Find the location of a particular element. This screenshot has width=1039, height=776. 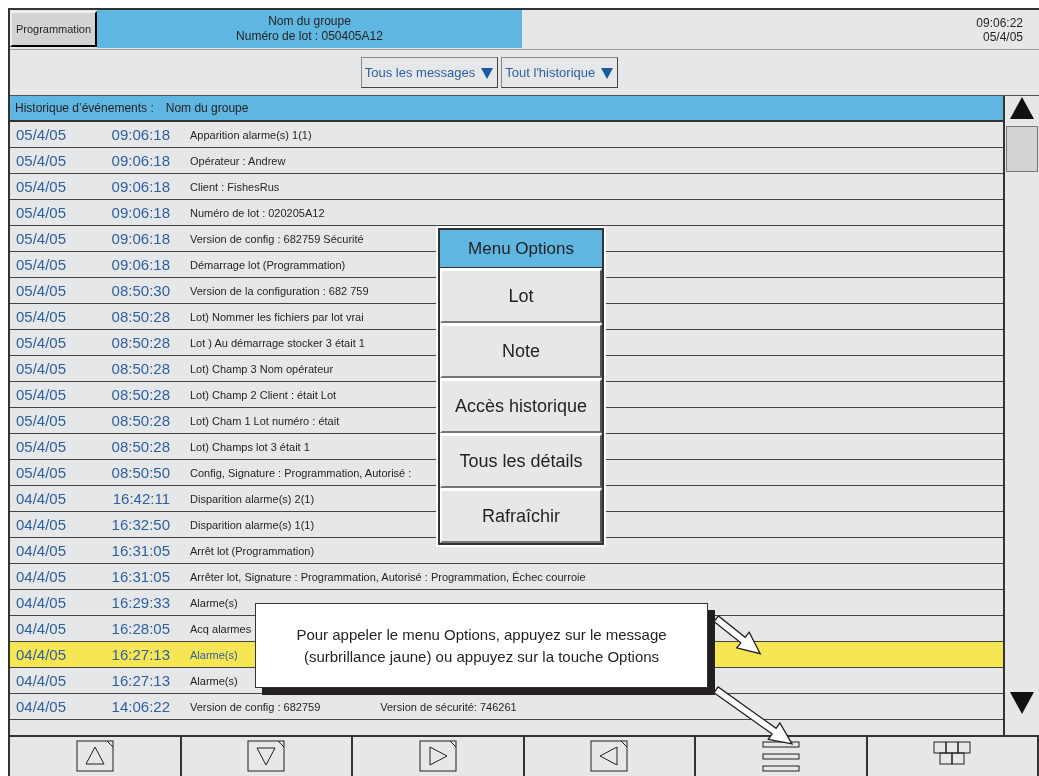

filter-dropdown: Tous les messages is located at coordinates (429, 73).